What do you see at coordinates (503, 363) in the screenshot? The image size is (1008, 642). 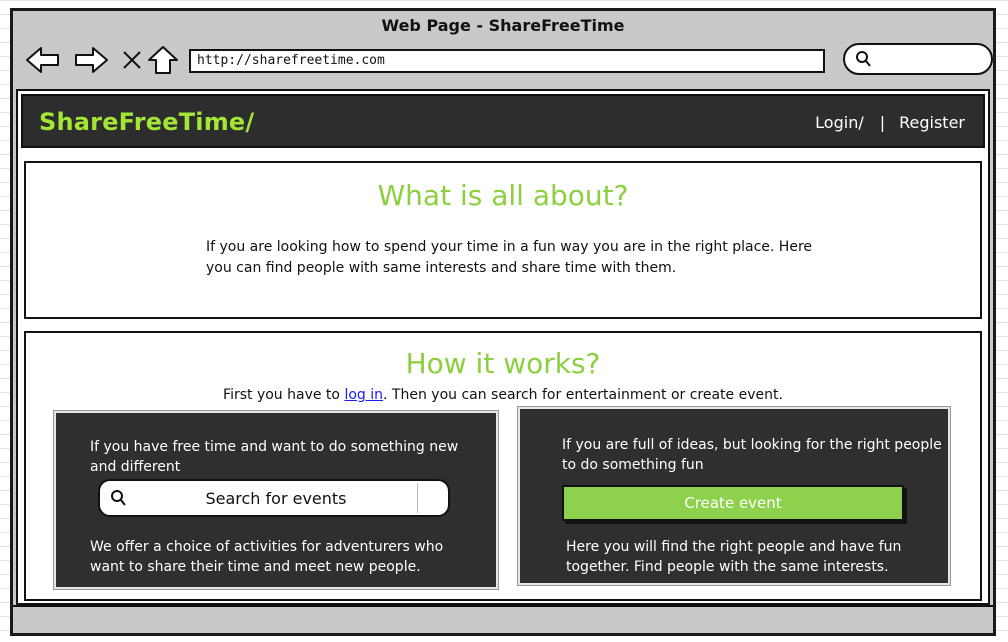 I see `how-title: How it works?` at bounding box center [503, 363].